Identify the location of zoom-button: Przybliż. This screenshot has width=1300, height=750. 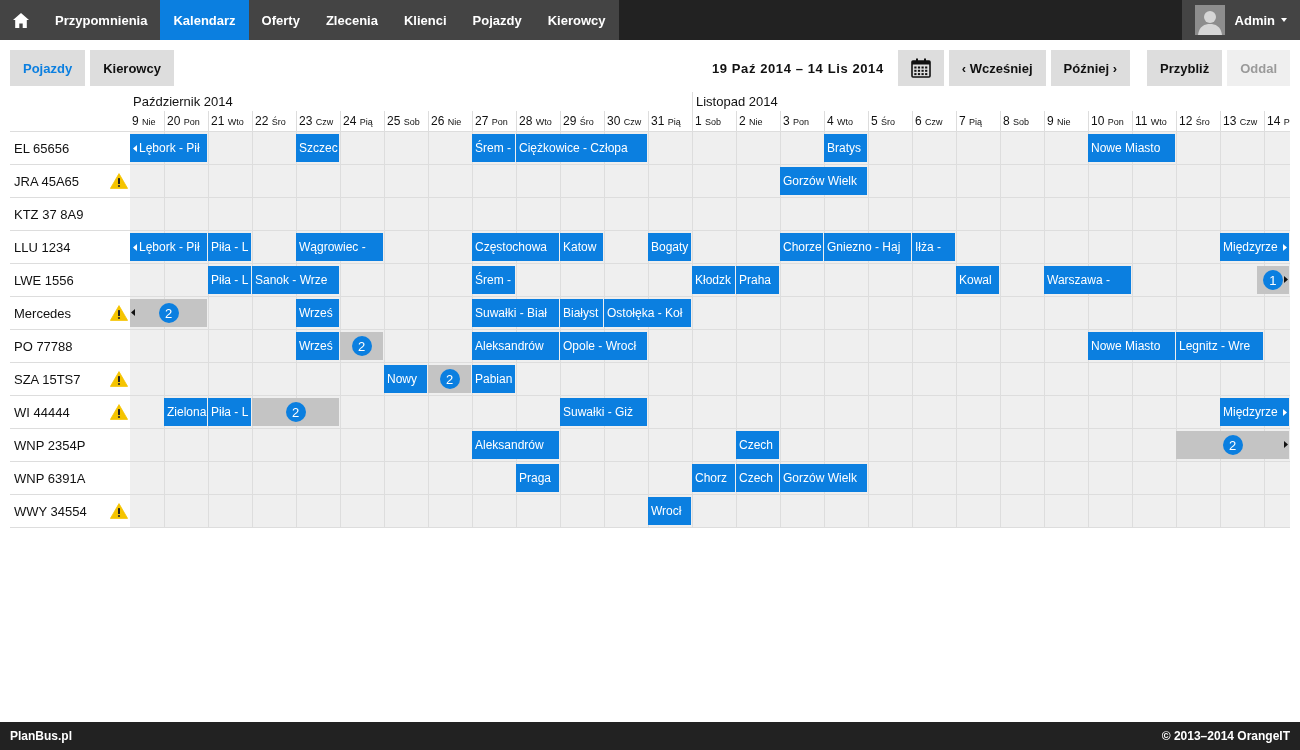
(1185, 68).